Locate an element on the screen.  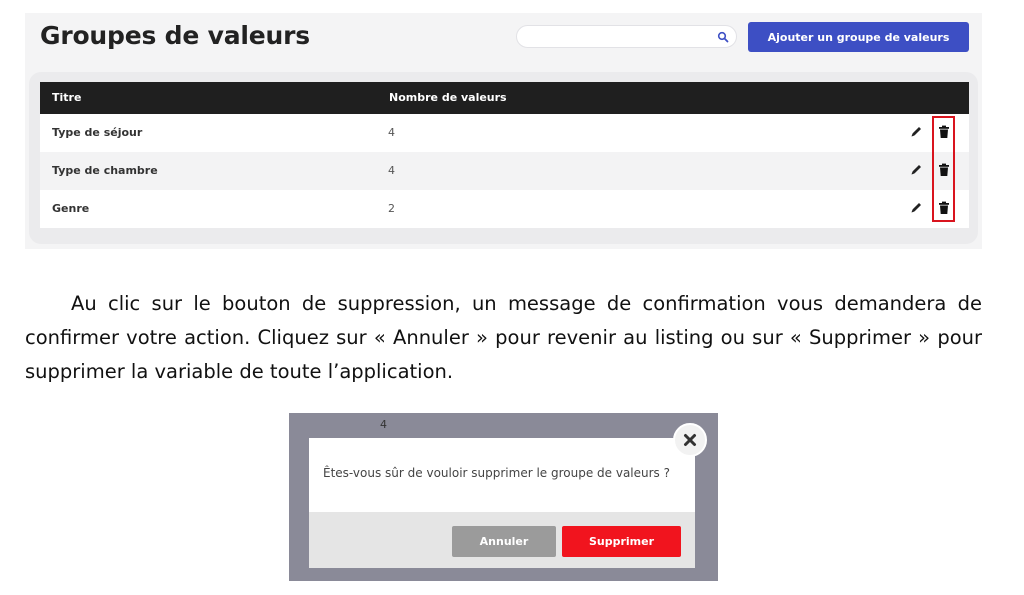
search-icon is located at coordinates (723, 37).